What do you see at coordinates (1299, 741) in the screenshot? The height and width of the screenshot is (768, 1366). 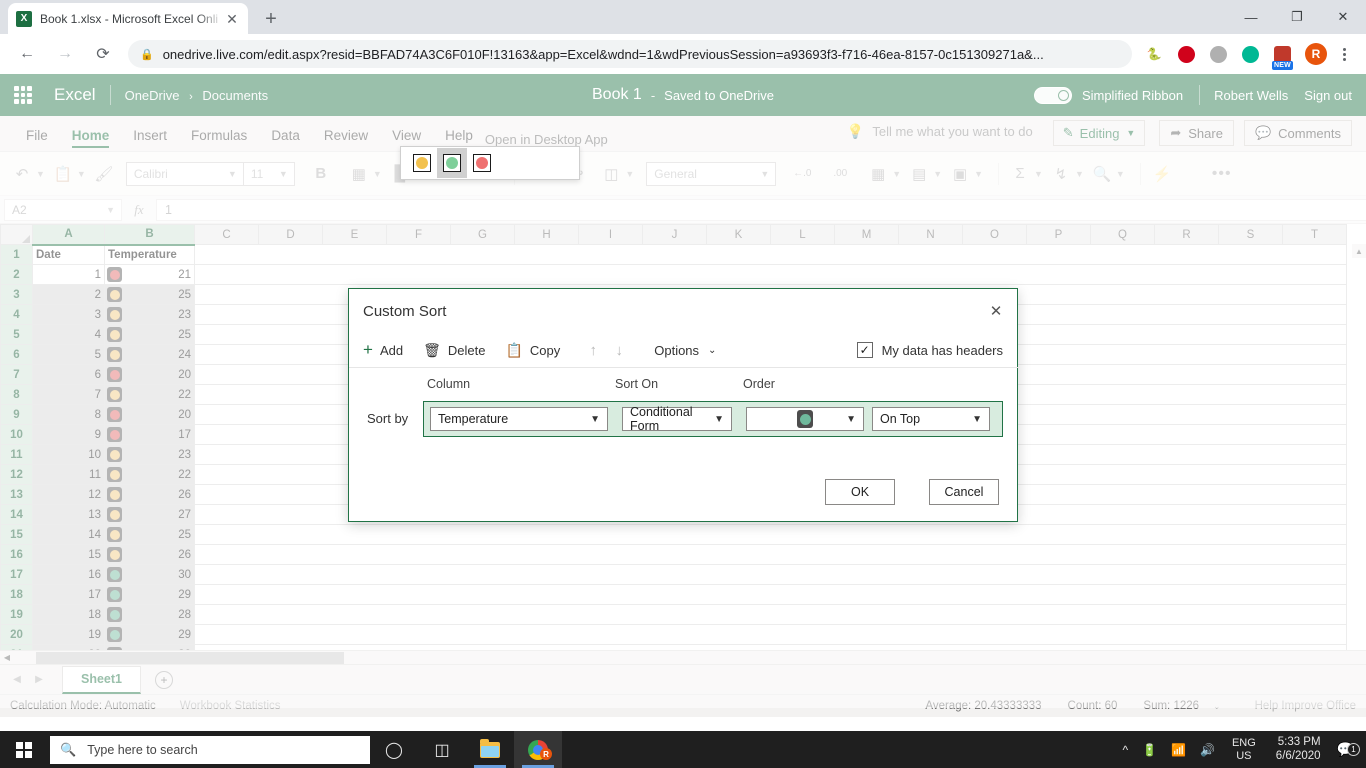 I see `clock-time: 5:33 PM` at bounding box center [1299, 741].